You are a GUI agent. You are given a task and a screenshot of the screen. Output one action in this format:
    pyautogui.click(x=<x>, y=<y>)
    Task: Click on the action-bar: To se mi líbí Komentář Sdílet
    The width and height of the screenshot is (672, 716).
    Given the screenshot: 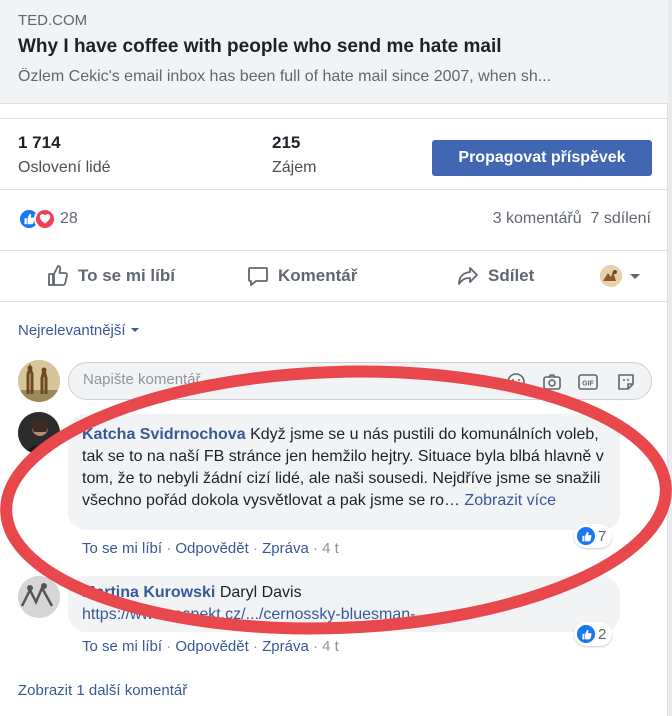 What is the action you would take?
    pyautogui.click(x=334, y=276)
    